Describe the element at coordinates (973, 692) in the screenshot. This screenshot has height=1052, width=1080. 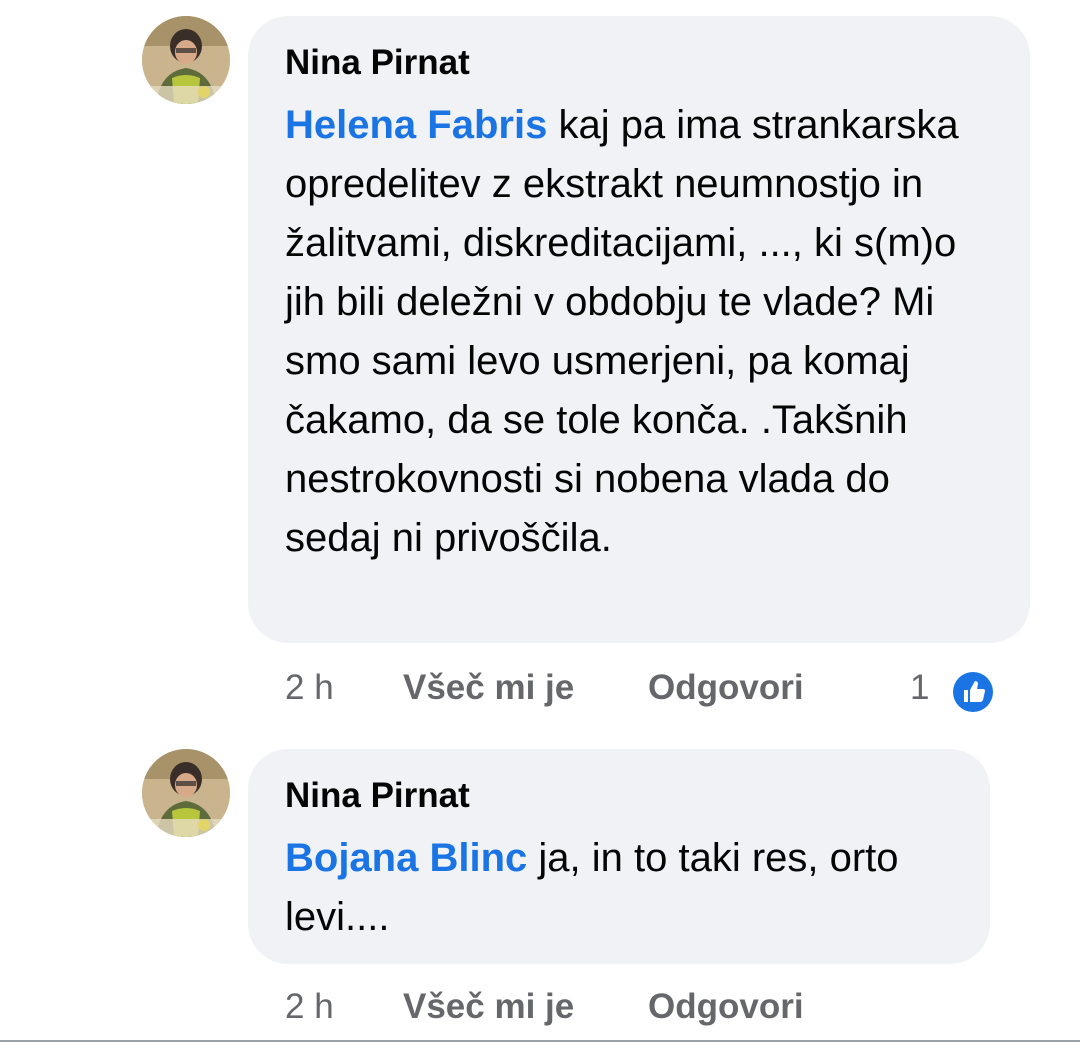
I see `thumbs-up-icon` at that location.